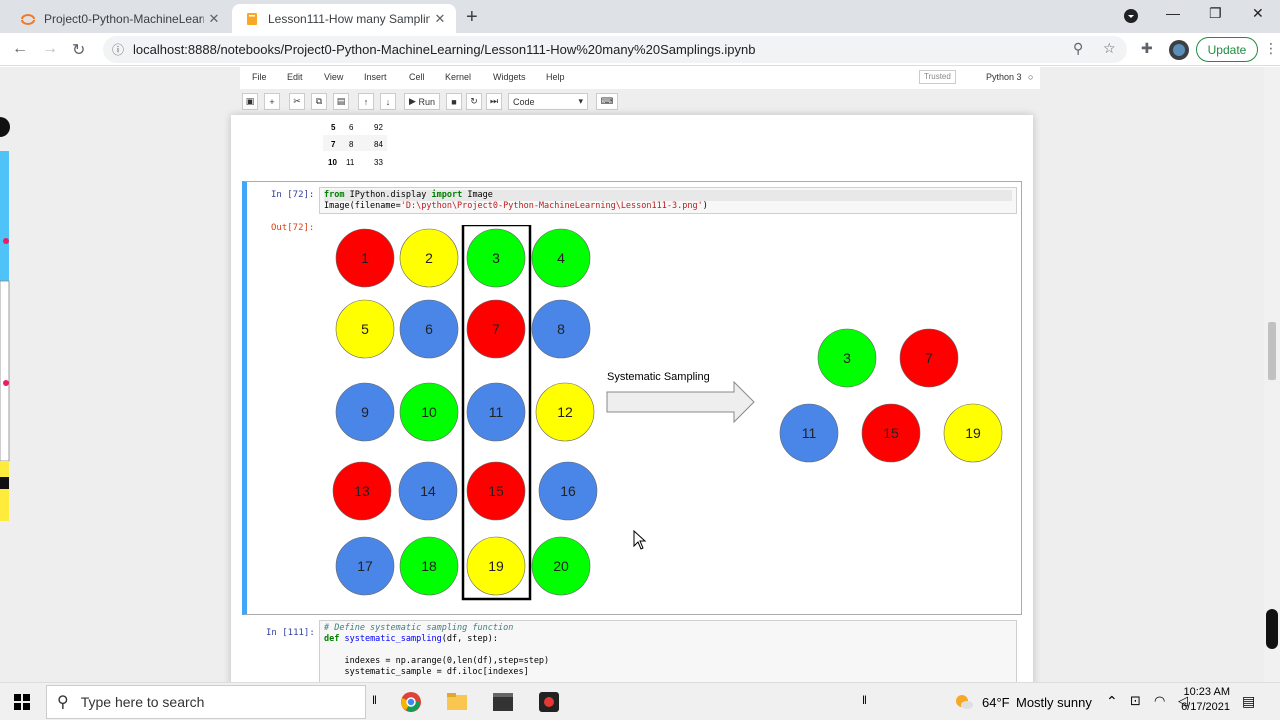 This screenshot has height=720, width=1280. What do you see at coordinates (5, 320) in the screenshot?
I see `annotation-toolbar` at bounding box center [5, 320].